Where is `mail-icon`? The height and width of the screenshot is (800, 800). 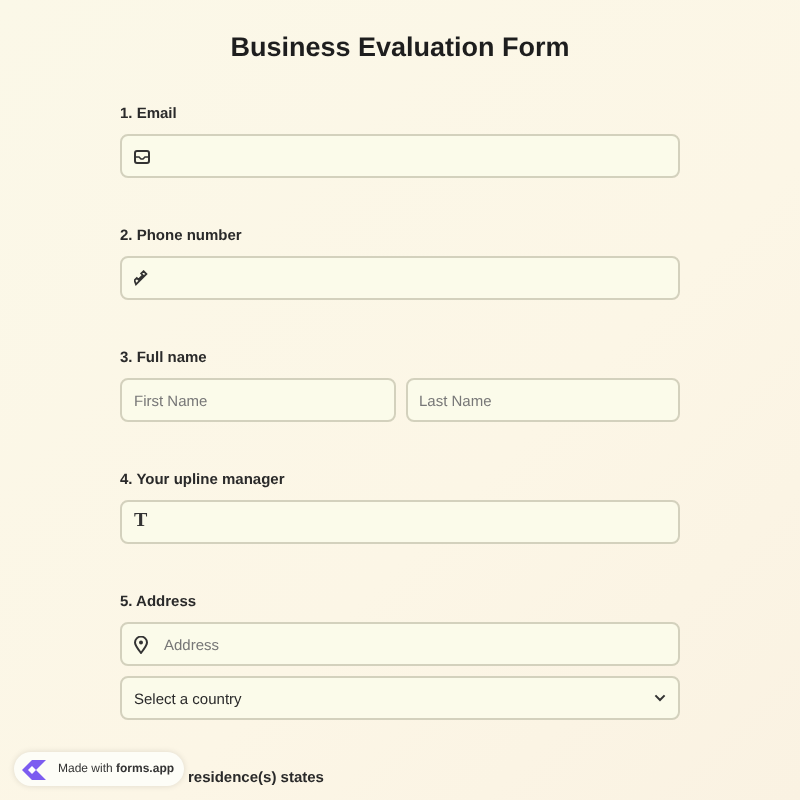
mail-icon is located at coordinates (142, 156).